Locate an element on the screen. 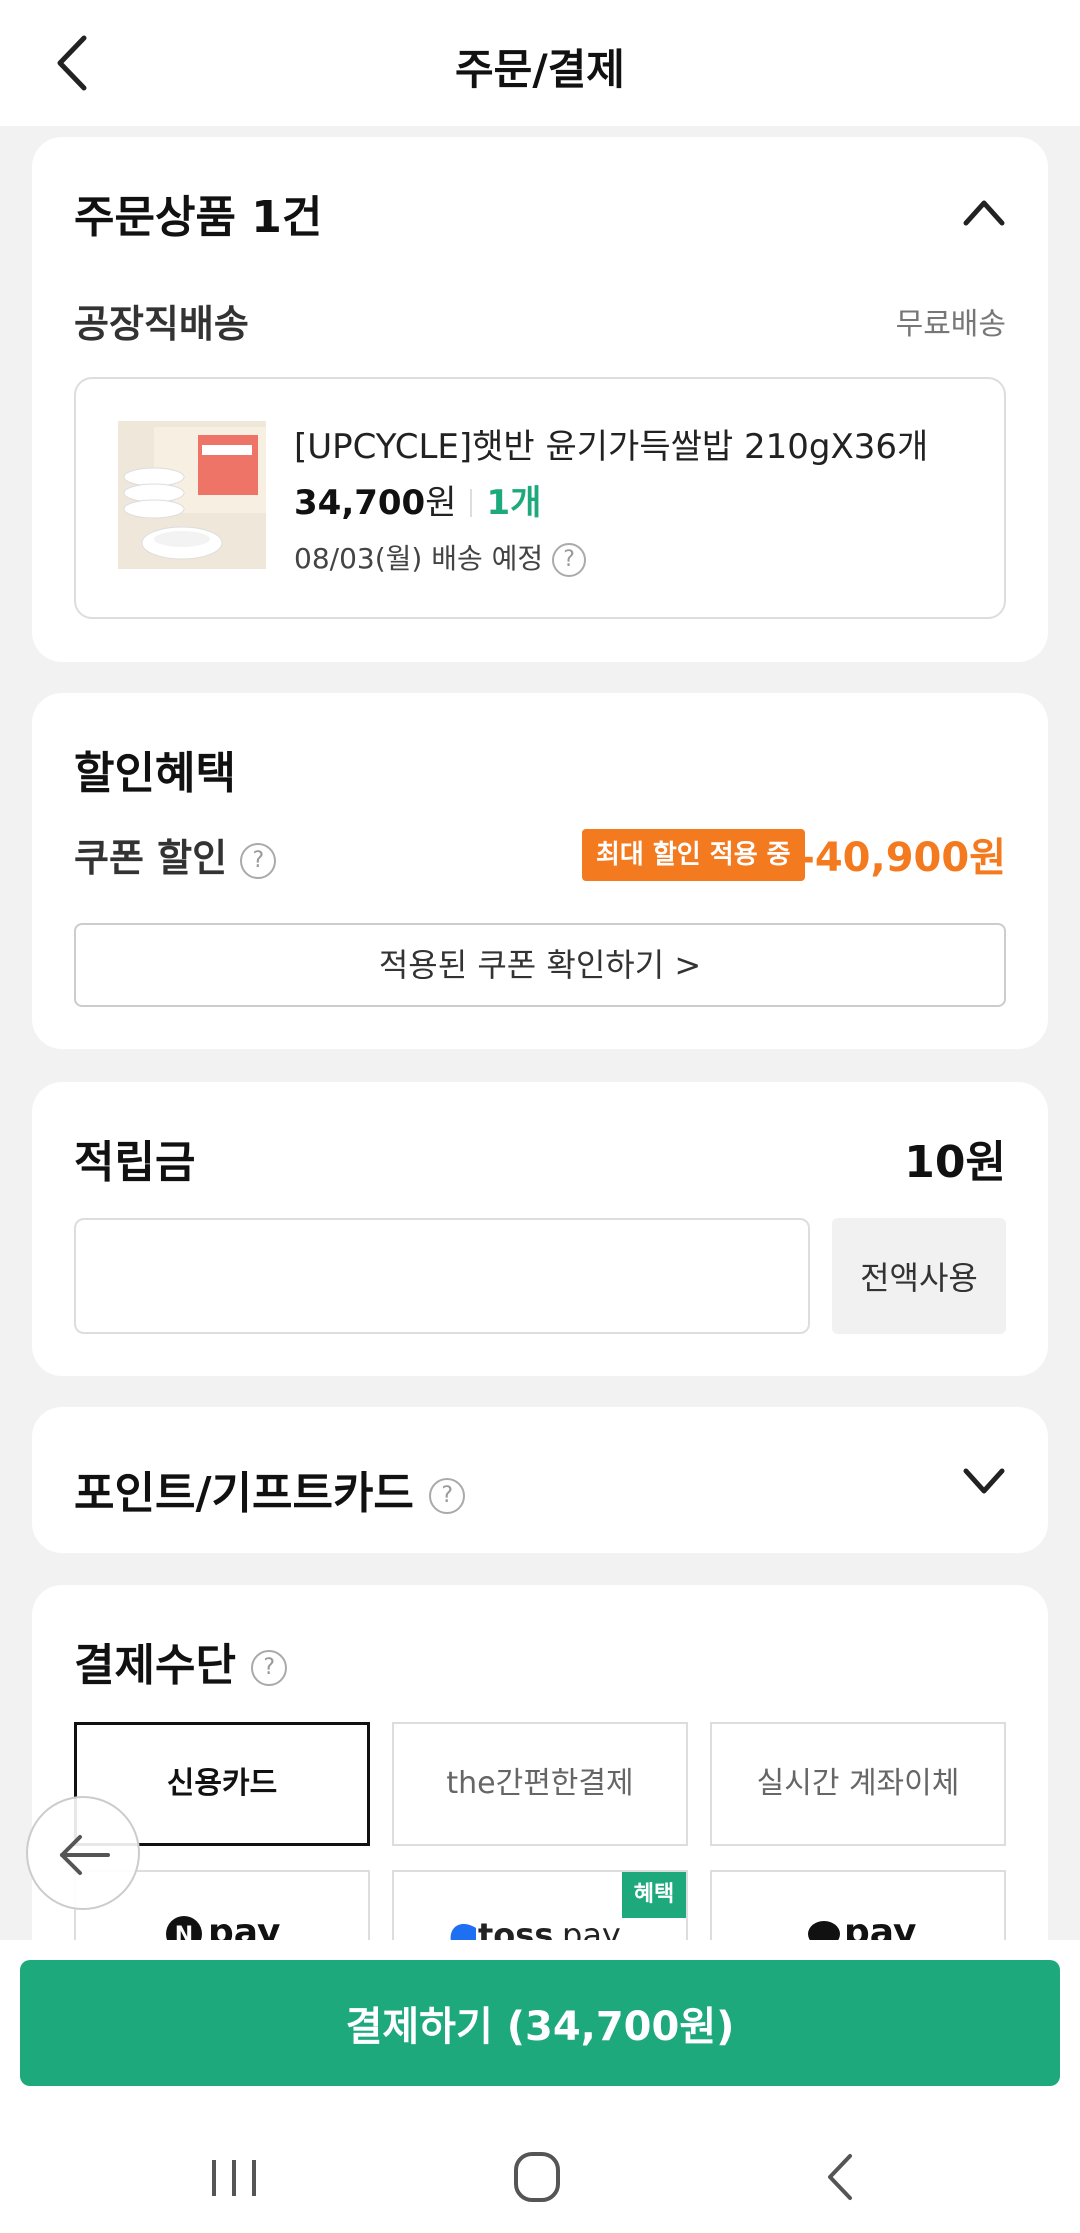 This screenshot has height=2233, width=1080. header: 주문/결제 is located at coordinates (540, 63).